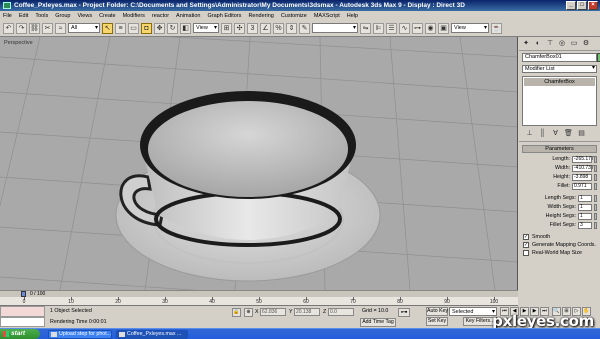  Describe the element at coordinates (107, 16) in the screenshot. I see `menu-create: Create` at that location.